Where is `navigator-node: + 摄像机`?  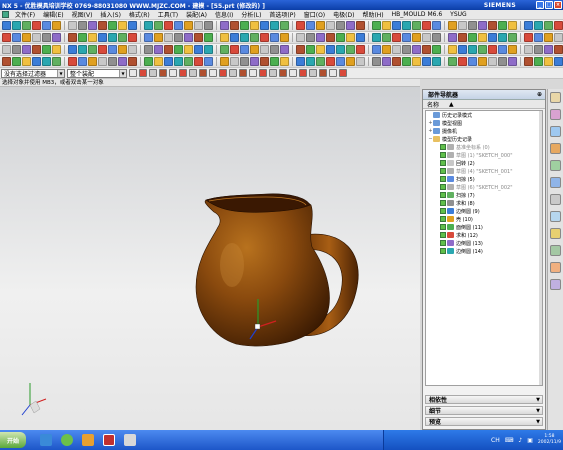 navigator-node: + 摄像机 is located at coordinates (484, 131).